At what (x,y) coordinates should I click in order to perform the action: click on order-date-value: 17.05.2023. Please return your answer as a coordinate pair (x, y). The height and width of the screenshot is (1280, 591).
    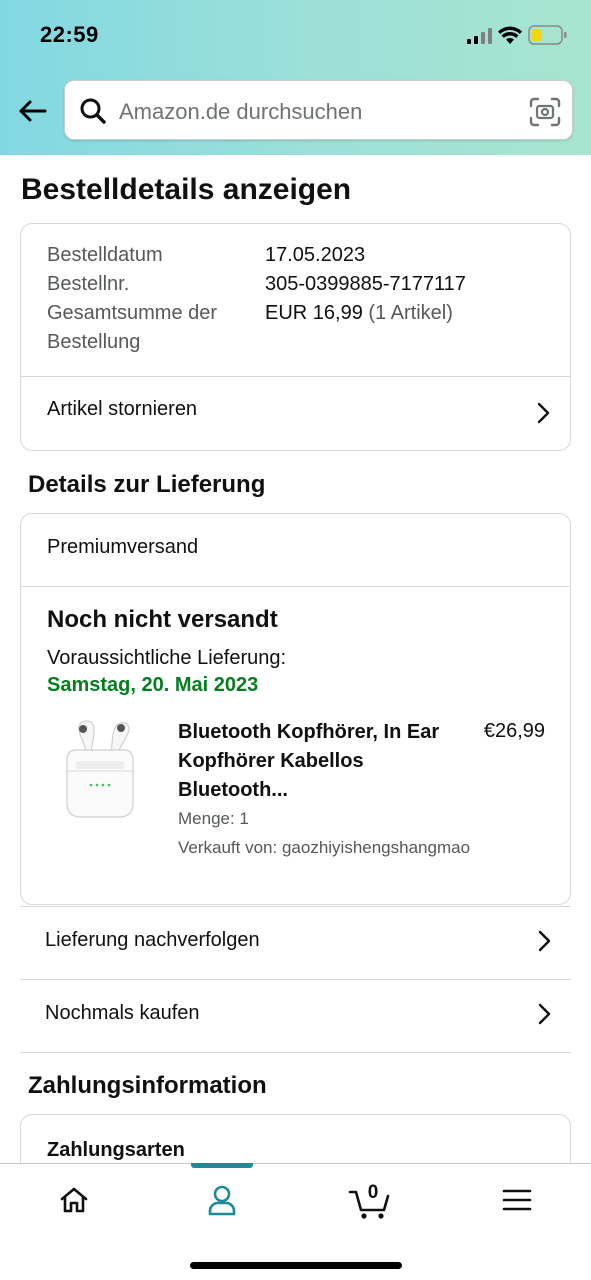
    Looking at the image, I should click on (315, 255).